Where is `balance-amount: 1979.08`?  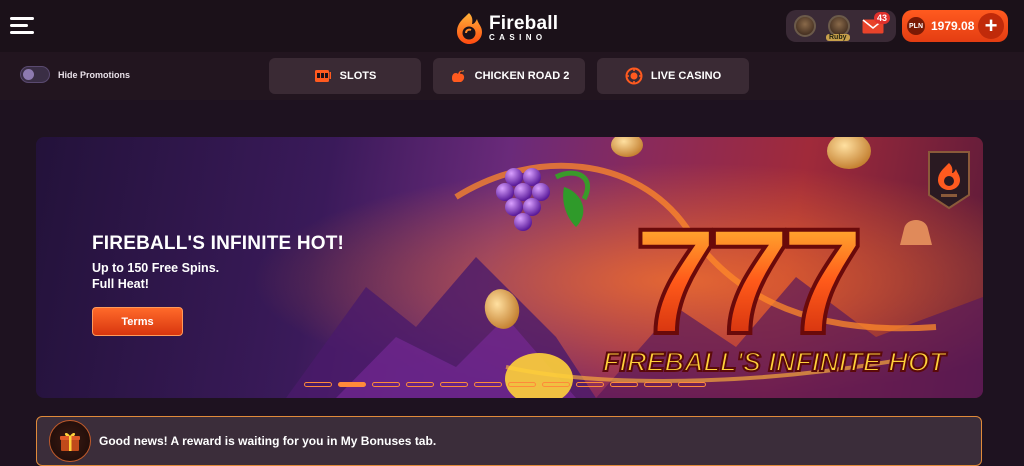
balance-amount: 1979.08 is located at coordinates (953, 26).